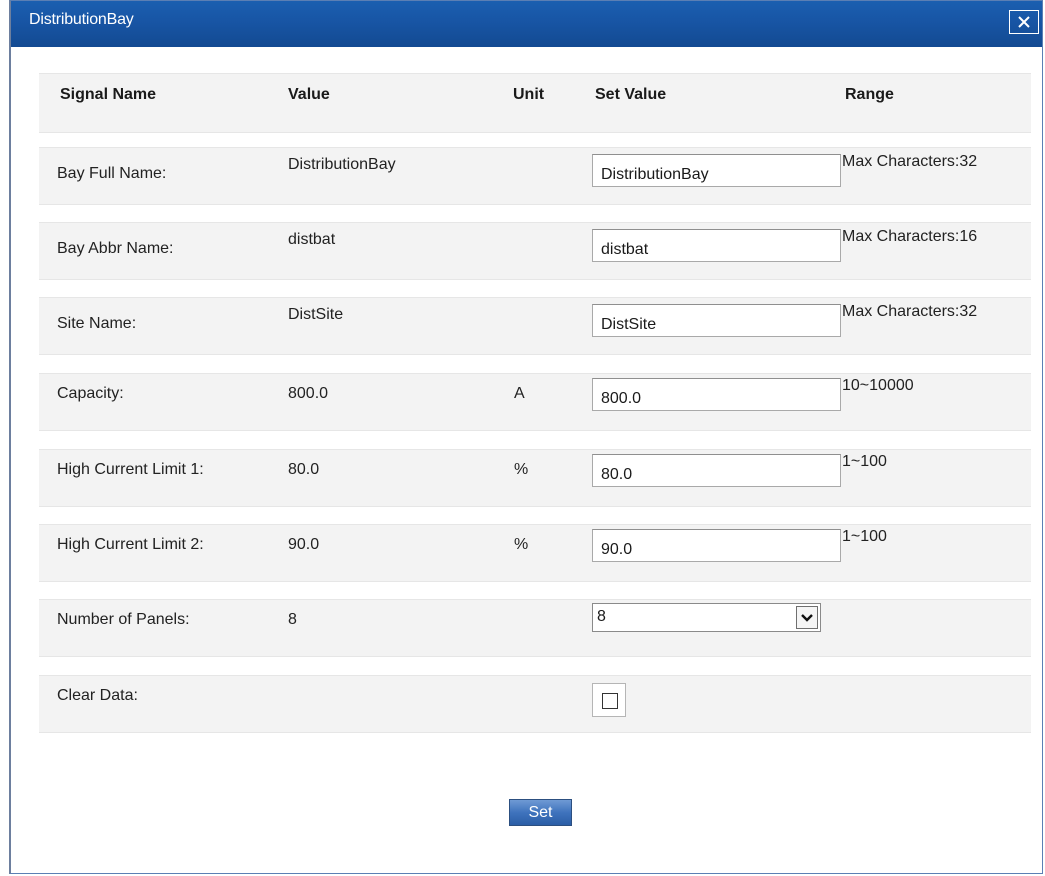 The width and height of the screenshot is (1045, 876). I want to click on header-signal-name: Signal Name, so click(108, 94).